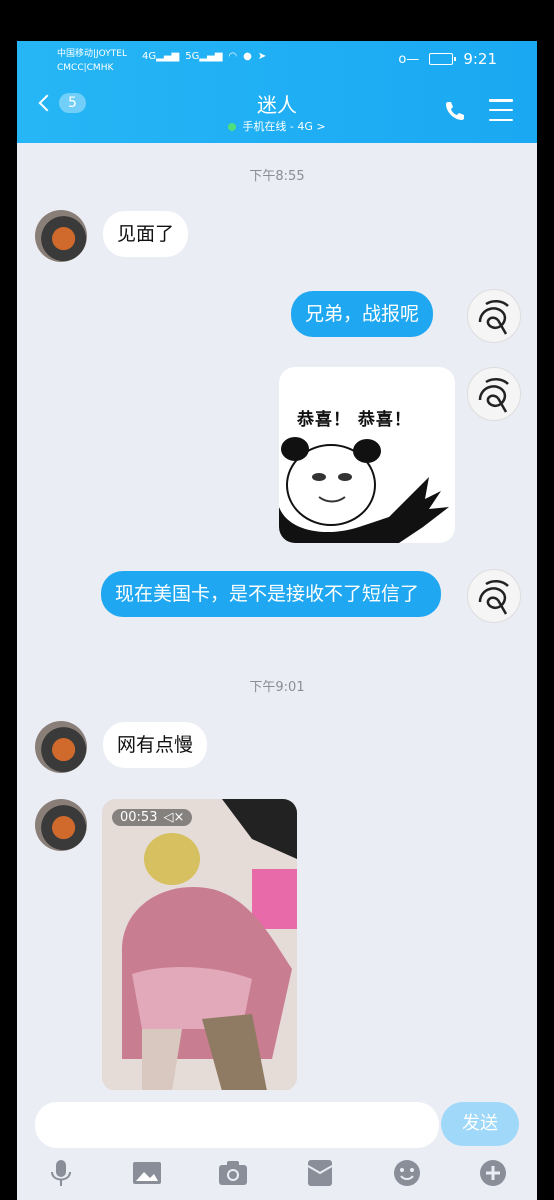 This screenshot has height=1200, width=554. I want to click on timestamp: 下午9:01, so click(277, 687).